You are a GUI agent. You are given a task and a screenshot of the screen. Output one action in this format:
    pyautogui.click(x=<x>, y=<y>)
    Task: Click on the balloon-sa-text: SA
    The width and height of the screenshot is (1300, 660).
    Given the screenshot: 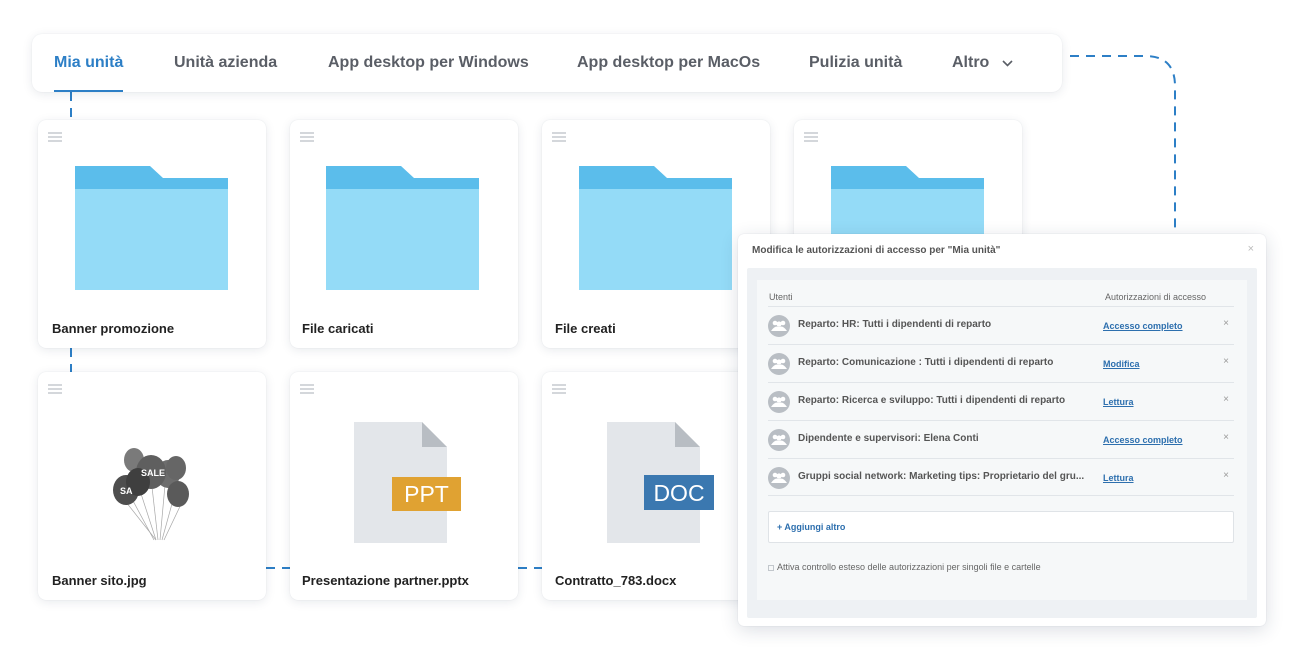 What is the action you would take?
    pyautogui.click(x=126, y=491)
    